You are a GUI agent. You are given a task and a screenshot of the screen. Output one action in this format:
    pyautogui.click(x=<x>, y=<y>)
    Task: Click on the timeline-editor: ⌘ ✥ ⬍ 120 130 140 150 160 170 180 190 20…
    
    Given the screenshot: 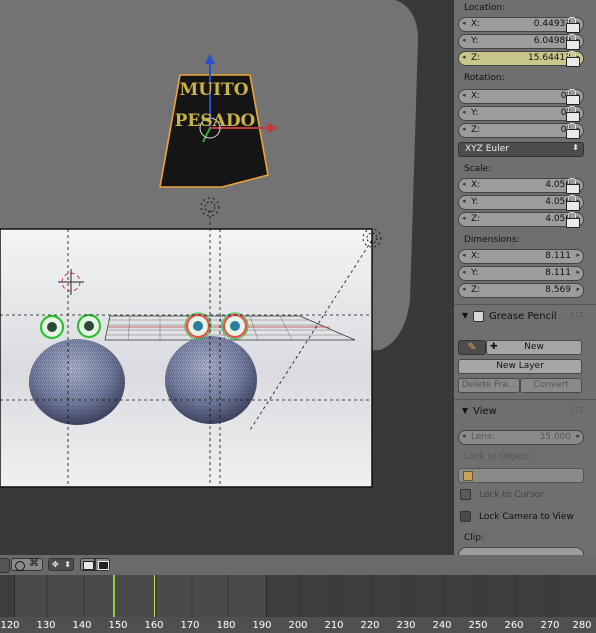 What is the action you would take?
    pyautogui.click(x=298, y=594)
    